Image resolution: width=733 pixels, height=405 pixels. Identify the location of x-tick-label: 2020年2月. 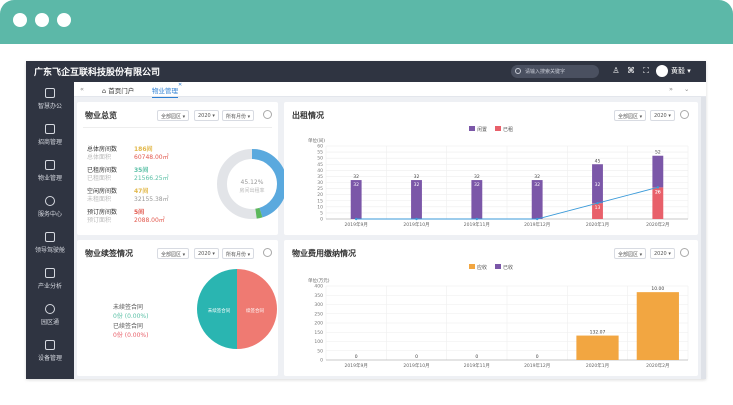
(657, 365).